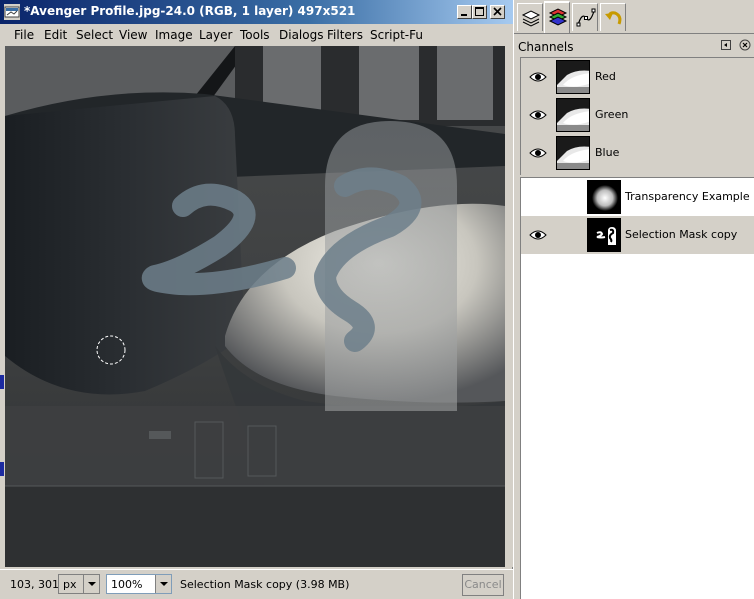 This screenshot has width=754, height=599. I want to click on status-message: Selection Mask copy (3.98 MB), so click(265, 584).